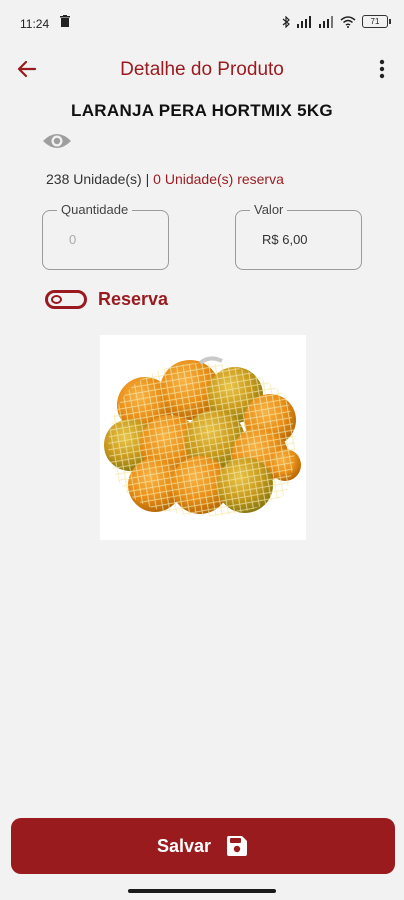  Describe the element at coordinates (286, 21) in the screenshot. I see `bluetooth-icon` at that location.